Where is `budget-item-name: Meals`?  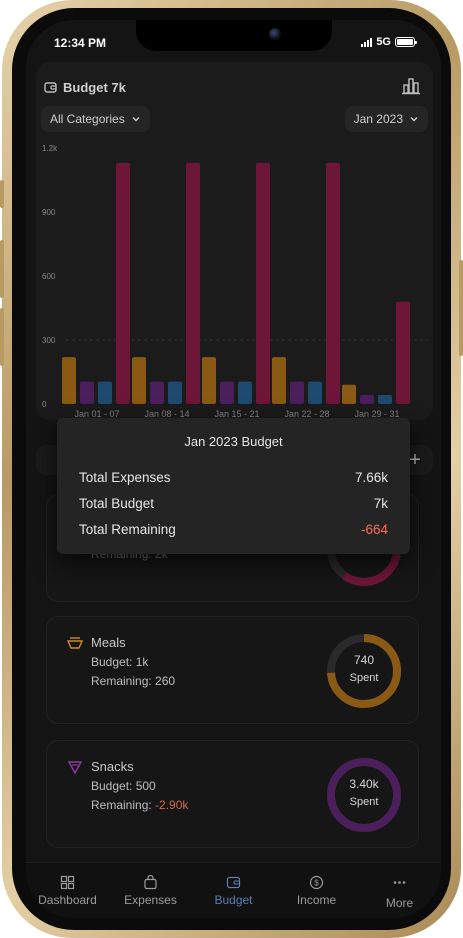
budget-item-name: Meals is located at coordinates (108, 642).